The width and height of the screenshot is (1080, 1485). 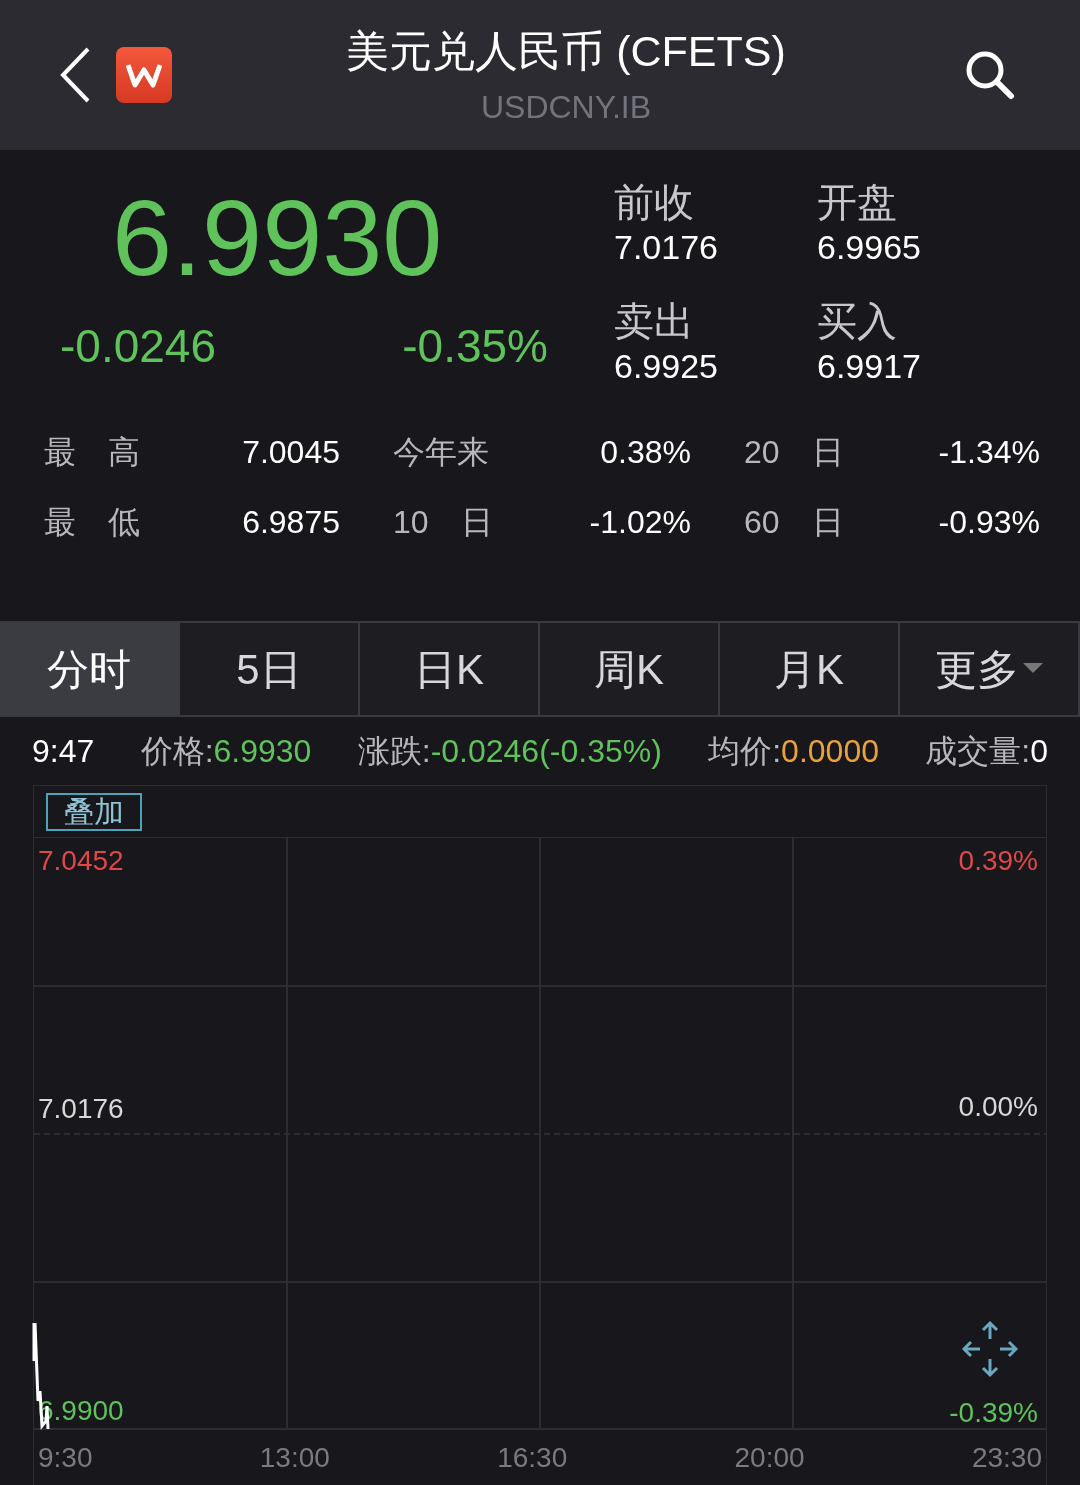 What do you see at coordinates (81, 861) in the screenshot?
I see `price-axis-label: 7.0452` at bounding box center [81, 861].